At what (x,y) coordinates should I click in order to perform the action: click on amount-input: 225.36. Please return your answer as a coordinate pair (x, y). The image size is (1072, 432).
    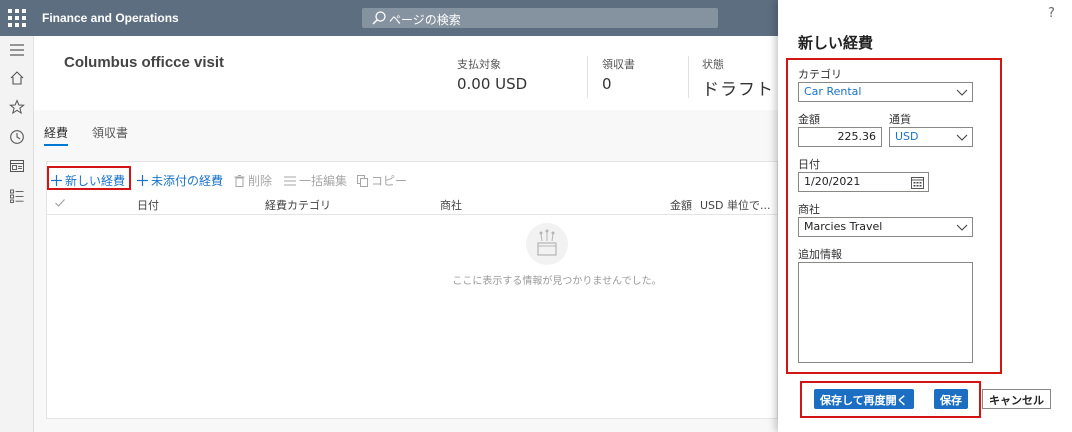
    Looking at the image, I should click on (840, 137).